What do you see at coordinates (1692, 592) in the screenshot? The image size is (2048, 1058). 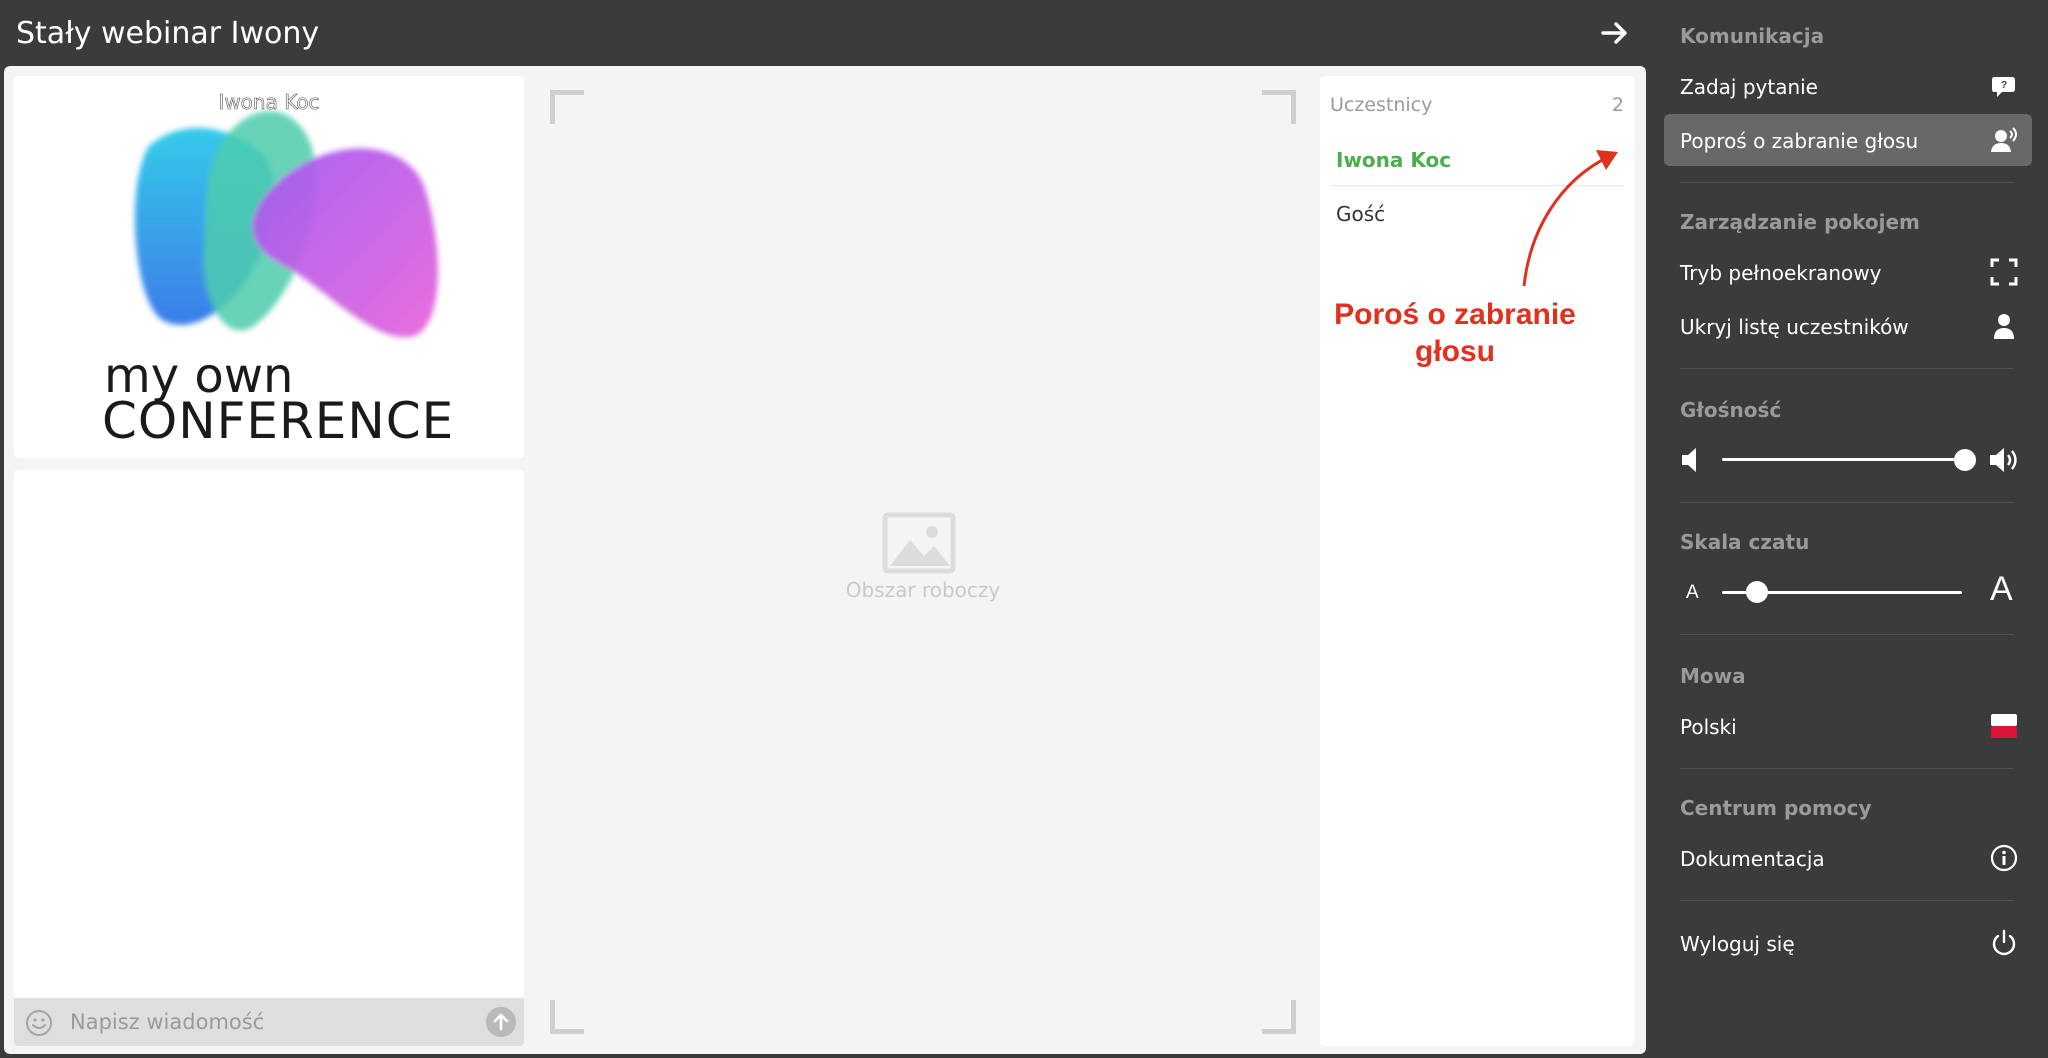 I see `scale-small-label: A` at bounding box center [1692, 592].